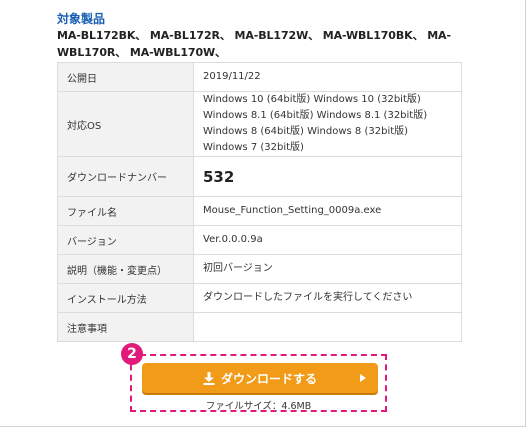  Describe the element at coordinates (209, 378) in the screenshot. I see `download-icon` at that location.